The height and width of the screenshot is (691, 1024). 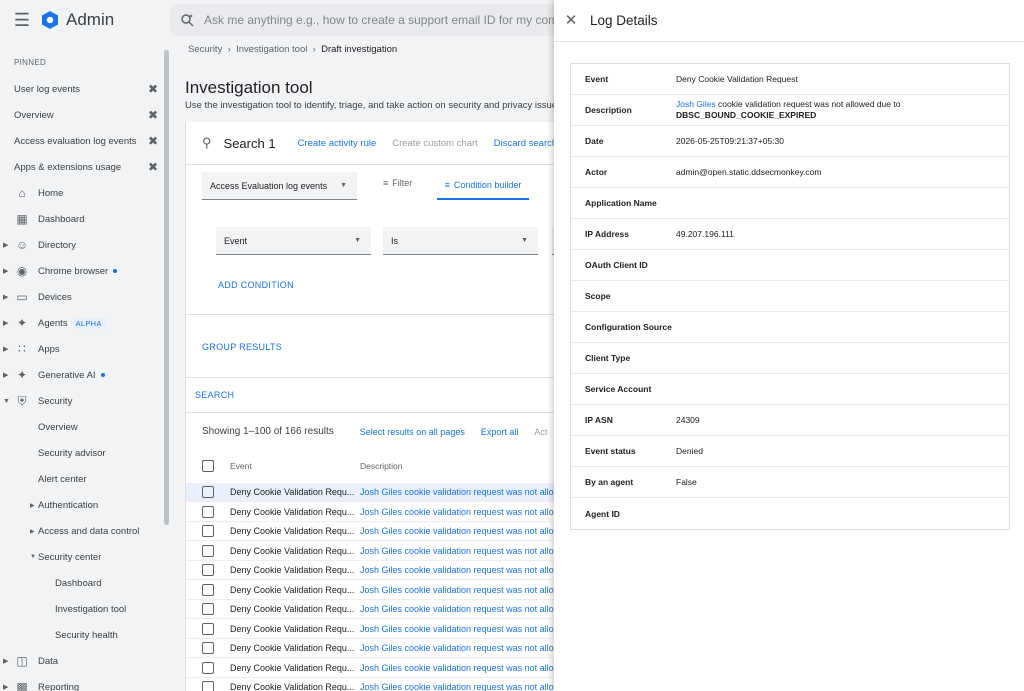 I want to click on sidebar-item-devices: ▶ ▭ Devices, so click(x=86, y=297).